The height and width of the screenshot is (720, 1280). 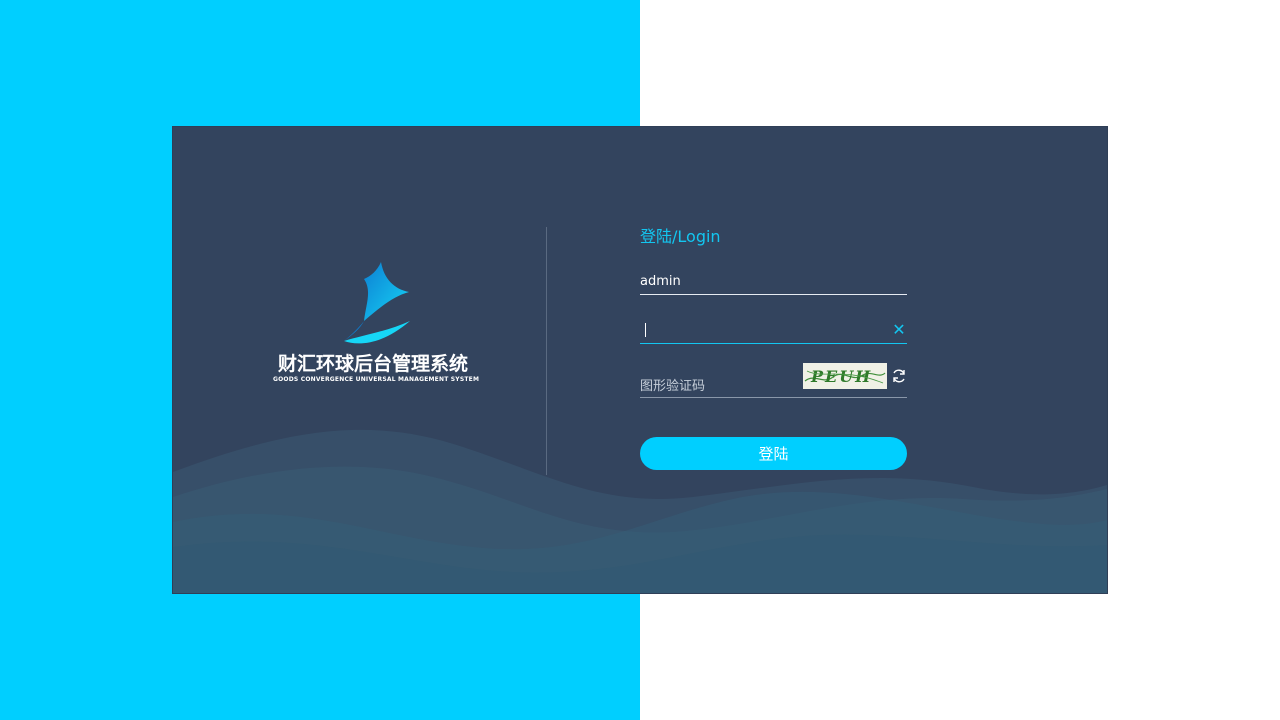 What do you see at coordinates (715, 386) in the screenshot?
I see `captcha-input` at bounding box center [715, 386].